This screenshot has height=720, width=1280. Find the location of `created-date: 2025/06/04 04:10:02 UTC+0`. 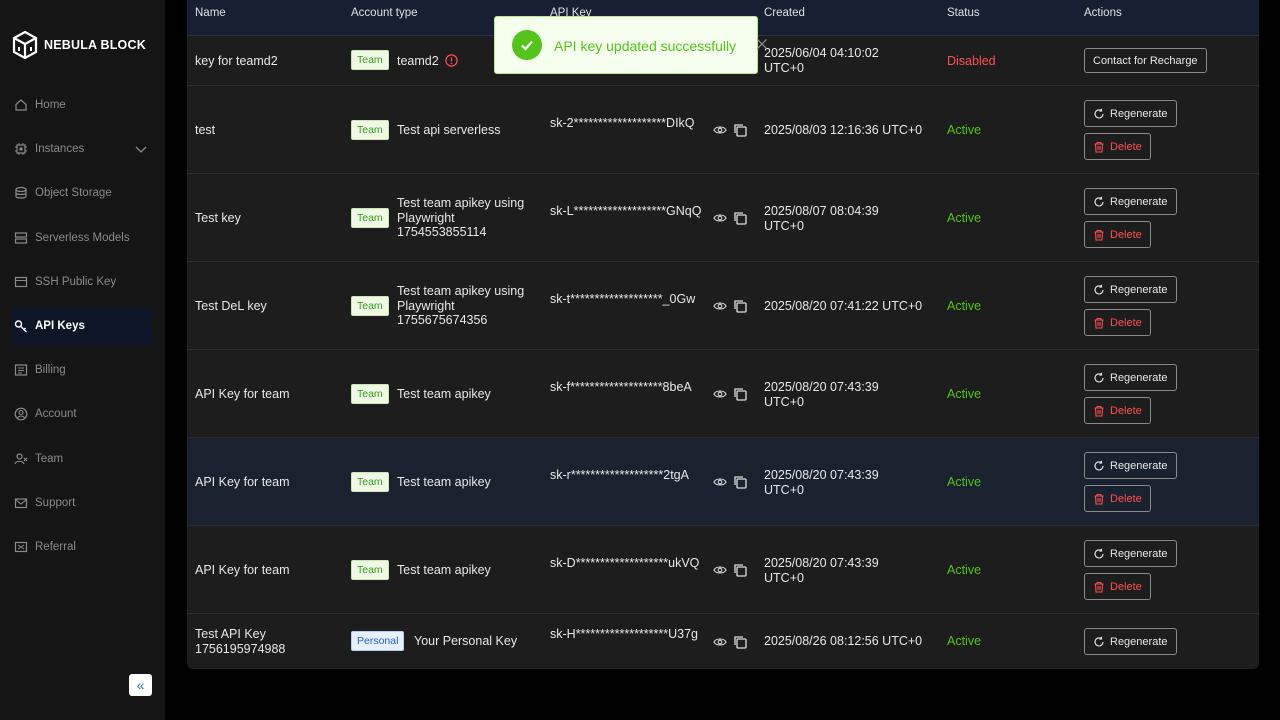

created-date: 2025/06/04 04:10:02 UTC+0 is located at coordinates (821, 60).